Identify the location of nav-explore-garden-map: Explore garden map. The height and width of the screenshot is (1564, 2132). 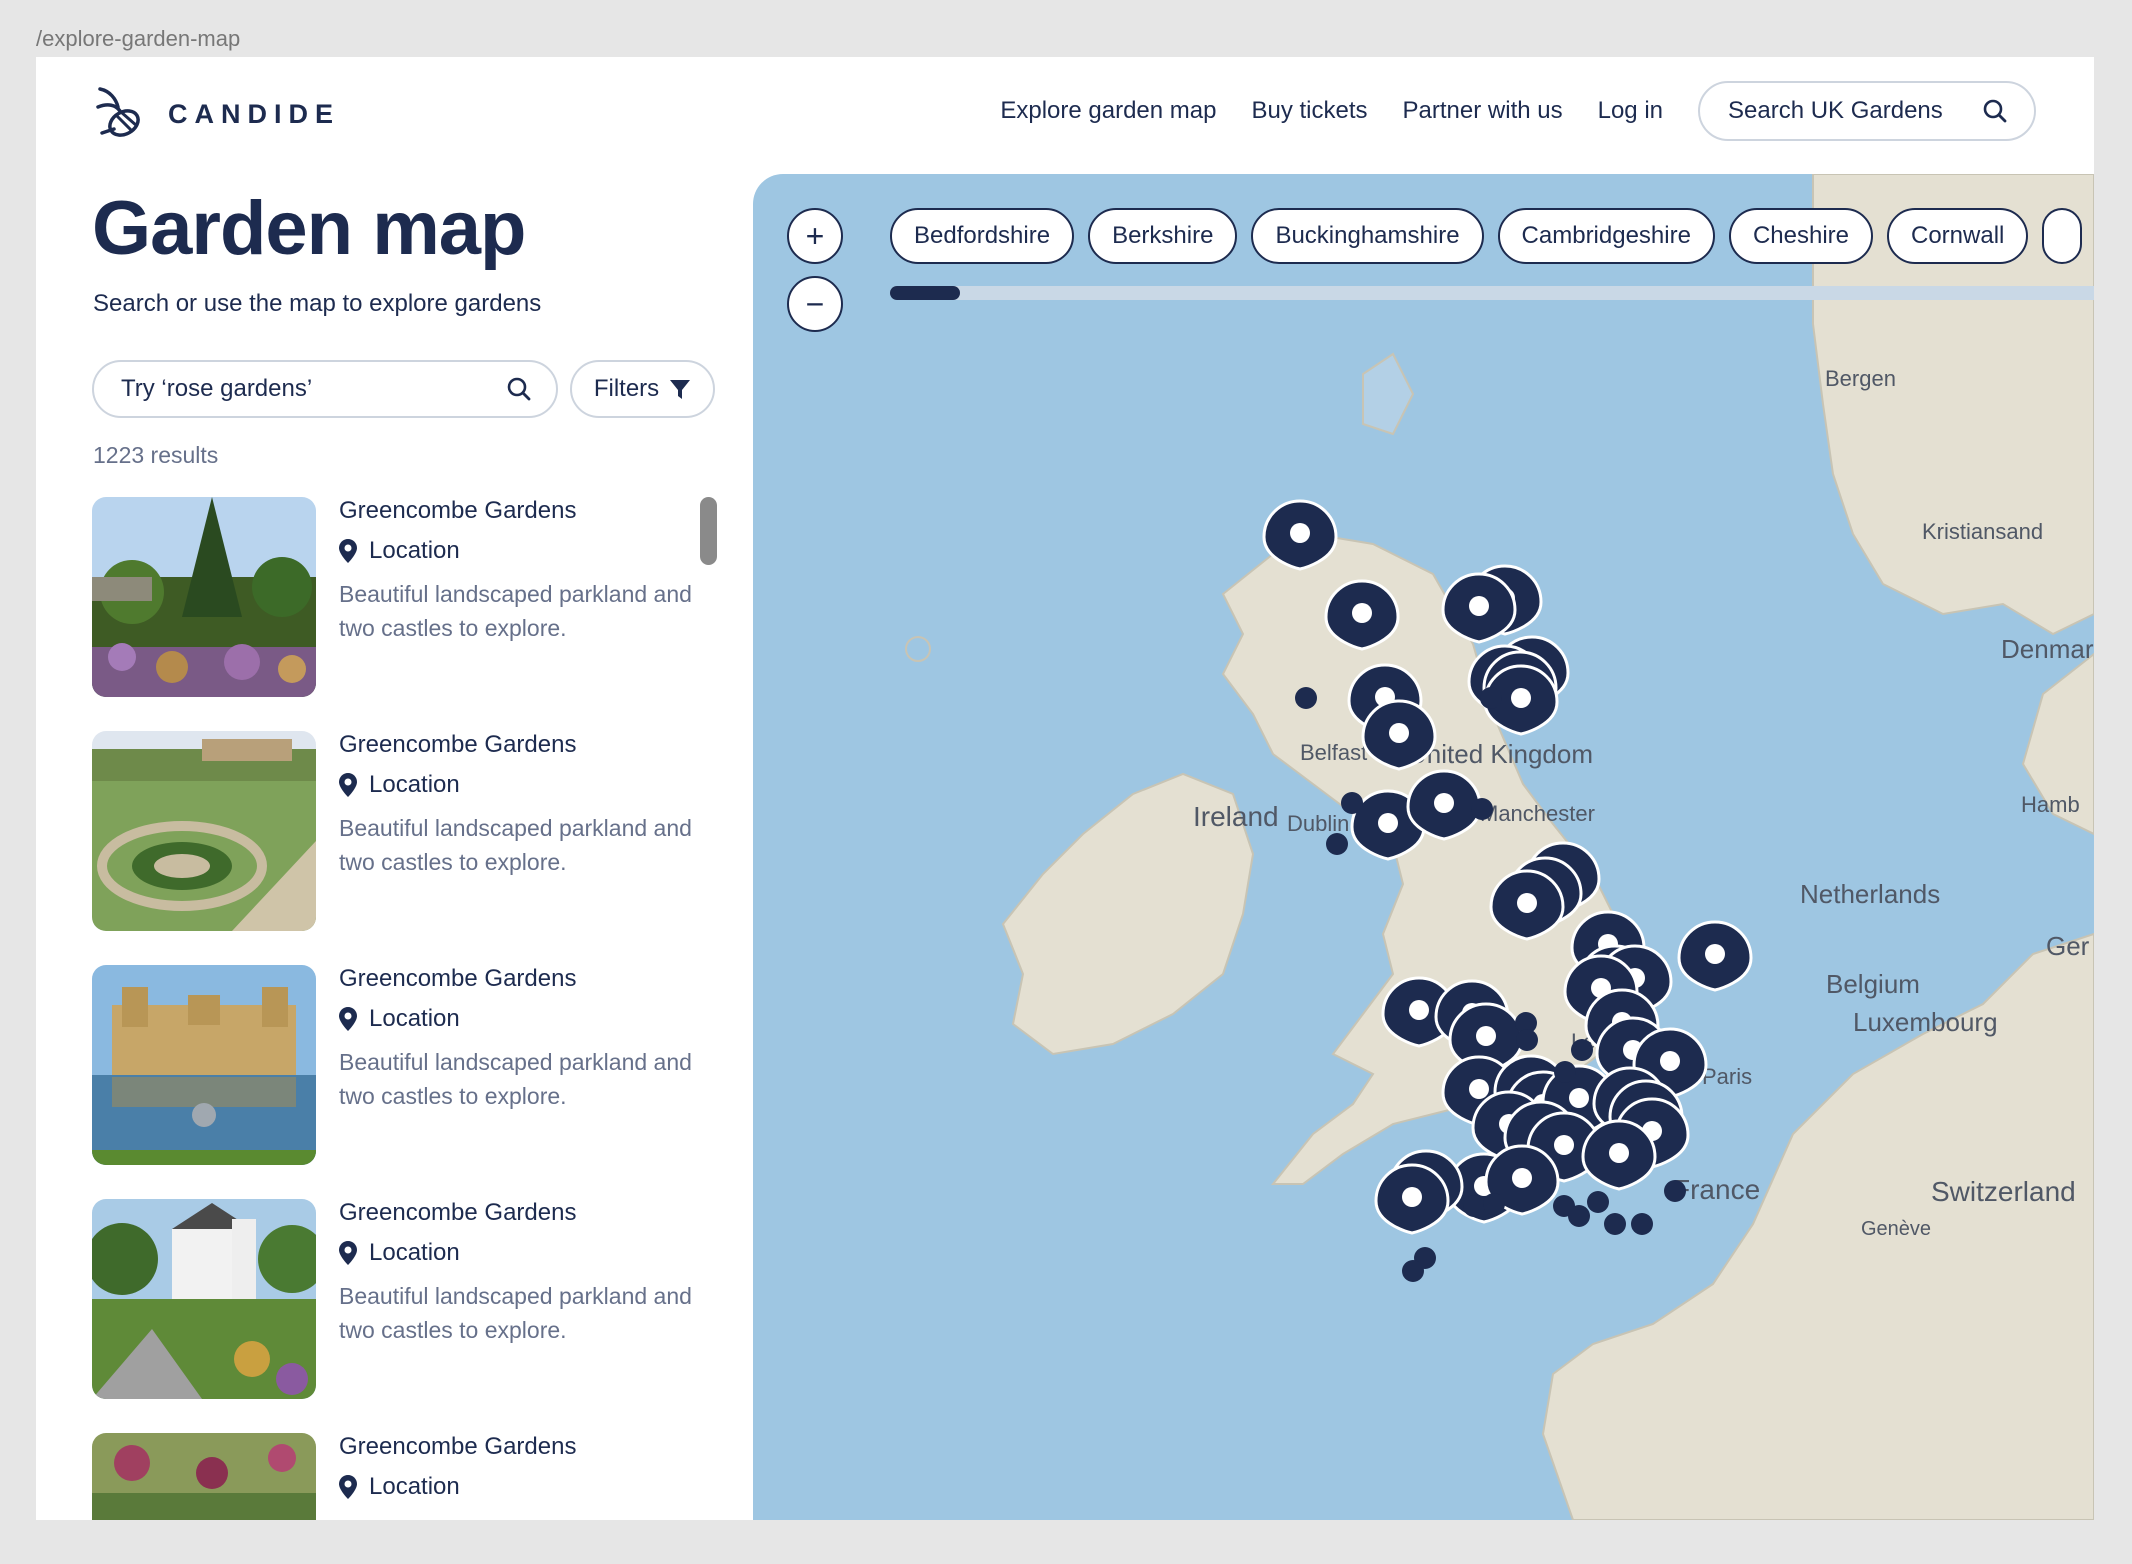
(1108, 111).